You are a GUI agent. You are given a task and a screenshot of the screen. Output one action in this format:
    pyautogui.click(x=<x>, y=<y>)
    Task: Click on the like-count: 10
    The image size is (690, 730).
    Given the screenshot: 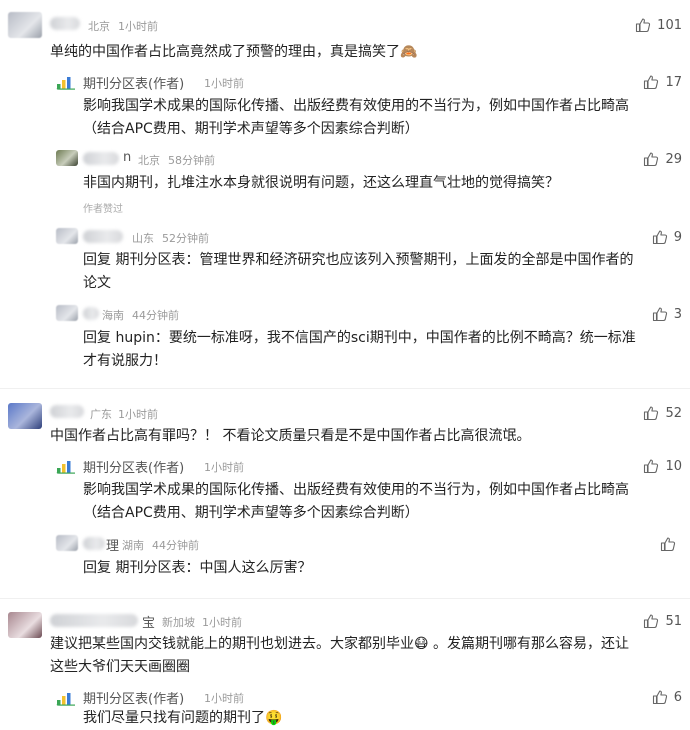 What is the action you would take?
    pyautogui.click(x=673, y=466)
    